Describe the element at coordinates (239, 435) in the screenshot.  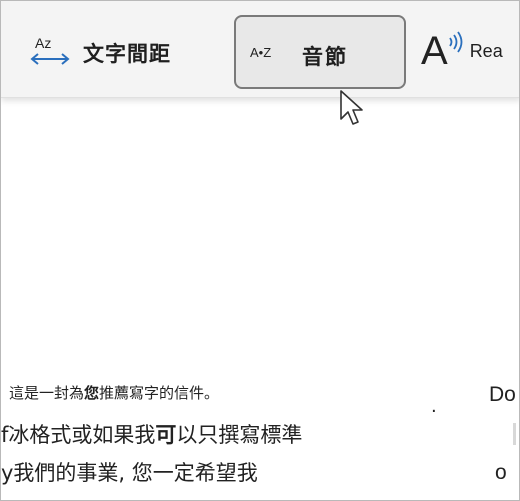
I see `line2-text-b: 以只撰寫標準` at that location.